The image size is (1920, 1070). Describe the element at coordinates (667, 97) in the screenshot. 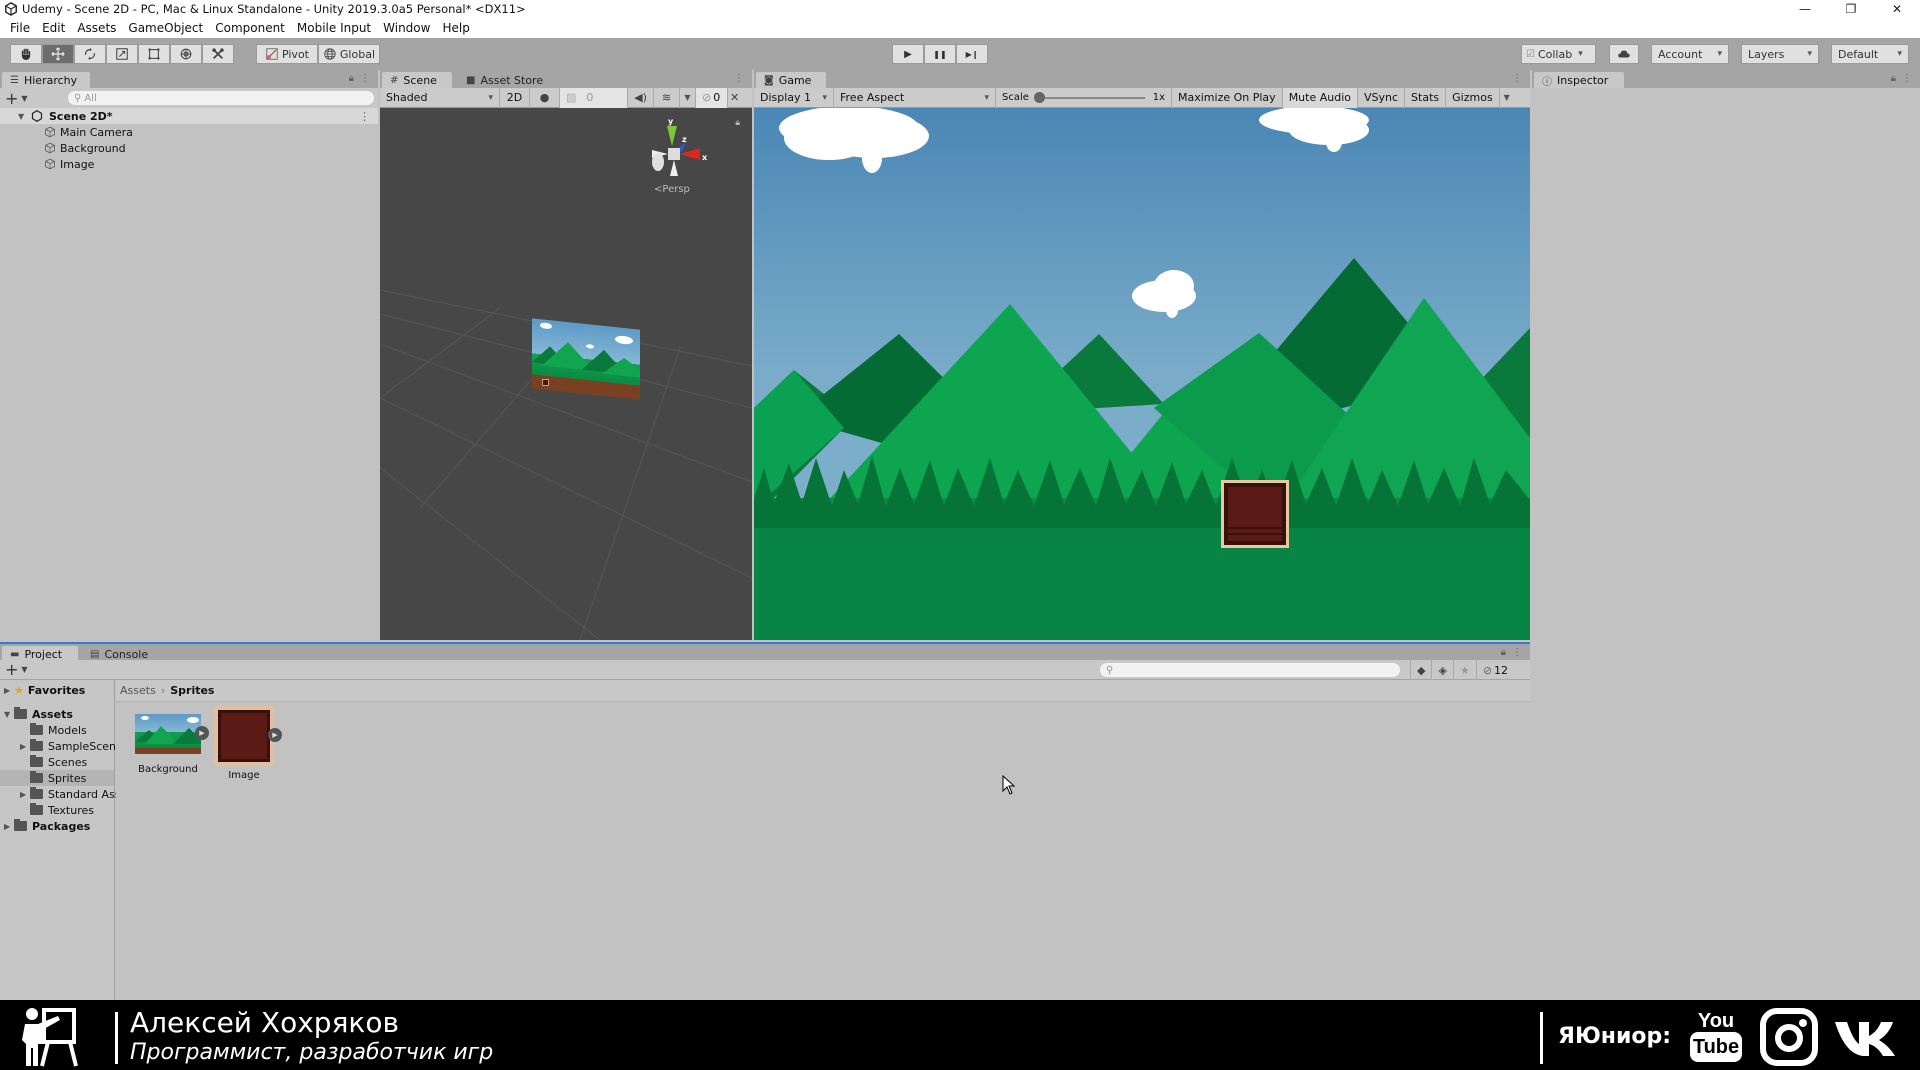

I see `effects-toggle: ≋` at that location.